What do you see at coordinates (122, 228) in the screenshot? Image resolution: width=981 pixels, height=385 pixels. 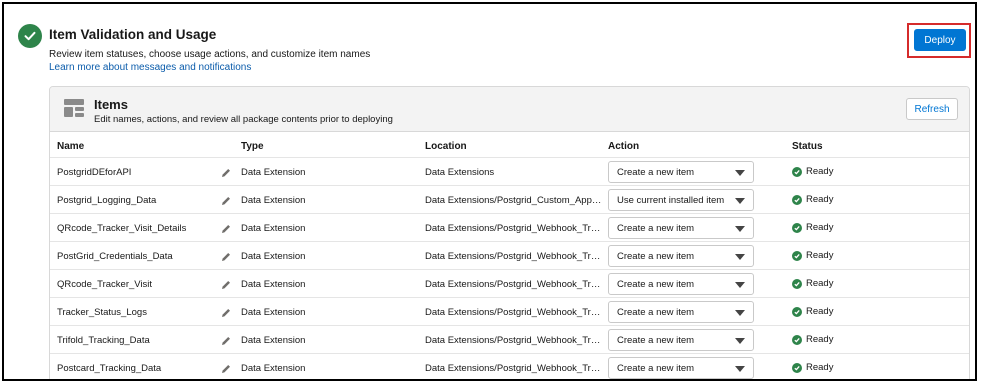 I see `item-name: QRcode_Tracker_Visit_Details` at bounding box center [122, 228].